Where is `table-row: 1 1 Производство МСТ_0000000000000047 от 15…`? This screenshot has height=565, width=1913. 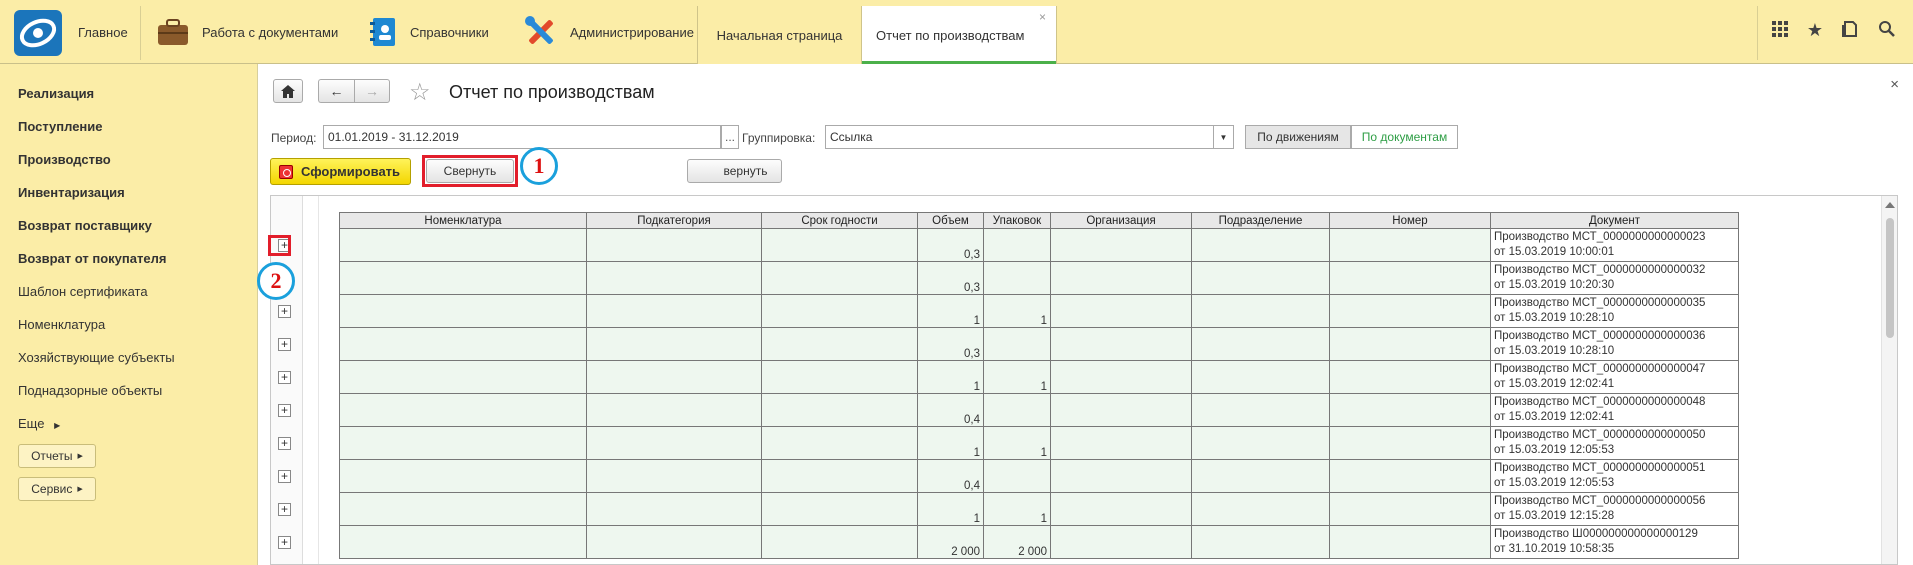 table-row: 1 1 Производство МСТ_0000000000000047 от 15… is located at coordinates (1039, 377).